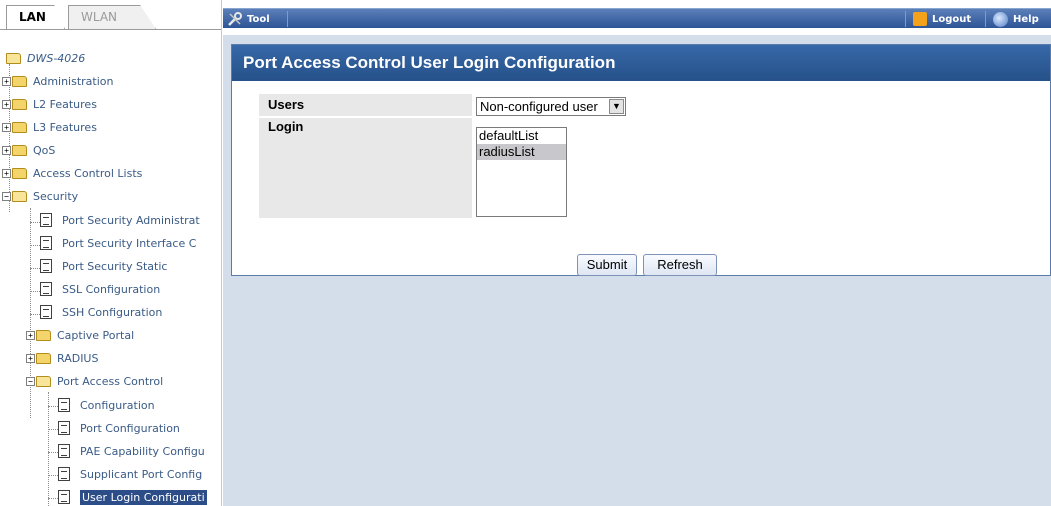 The image size is (1051, 506). I want to click on tree-item-l2-features: + L2 Features, so click(49, 104).